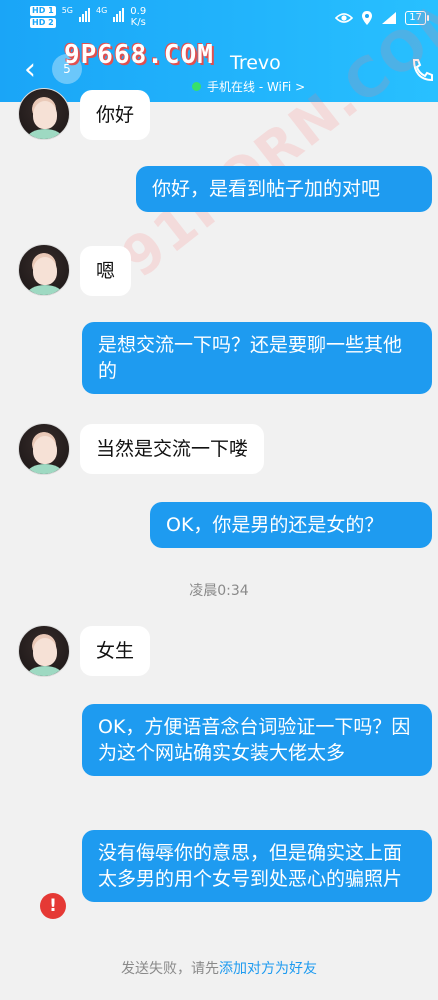  What do you see at coordinates (257, 358) in the screenshot?
I see `message-bubble-outgoing: 是想交流一下吗？还是要聊一些其他的` at bounding box center [257, 358].